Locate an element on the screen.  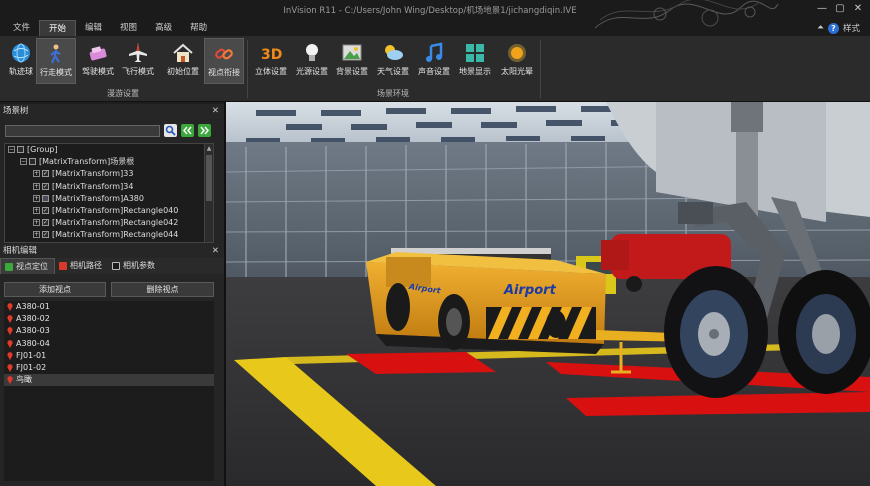
stereo-settings-button: 3D 立体设置 is located at coordinates (271, 61).